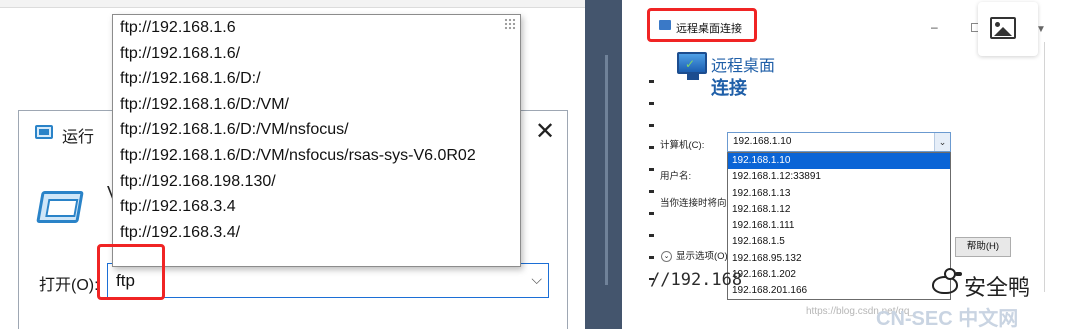 This screenshot has height=329, width=1074. Describe the element at coordinates (1041, 29) in the screenshot. I see `caret-down-icon: ▼` at that location.